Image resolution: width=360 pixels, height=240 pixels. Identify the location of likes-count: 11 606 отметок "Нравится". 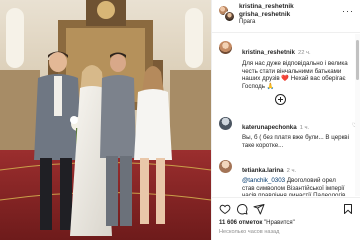
(257, 223).